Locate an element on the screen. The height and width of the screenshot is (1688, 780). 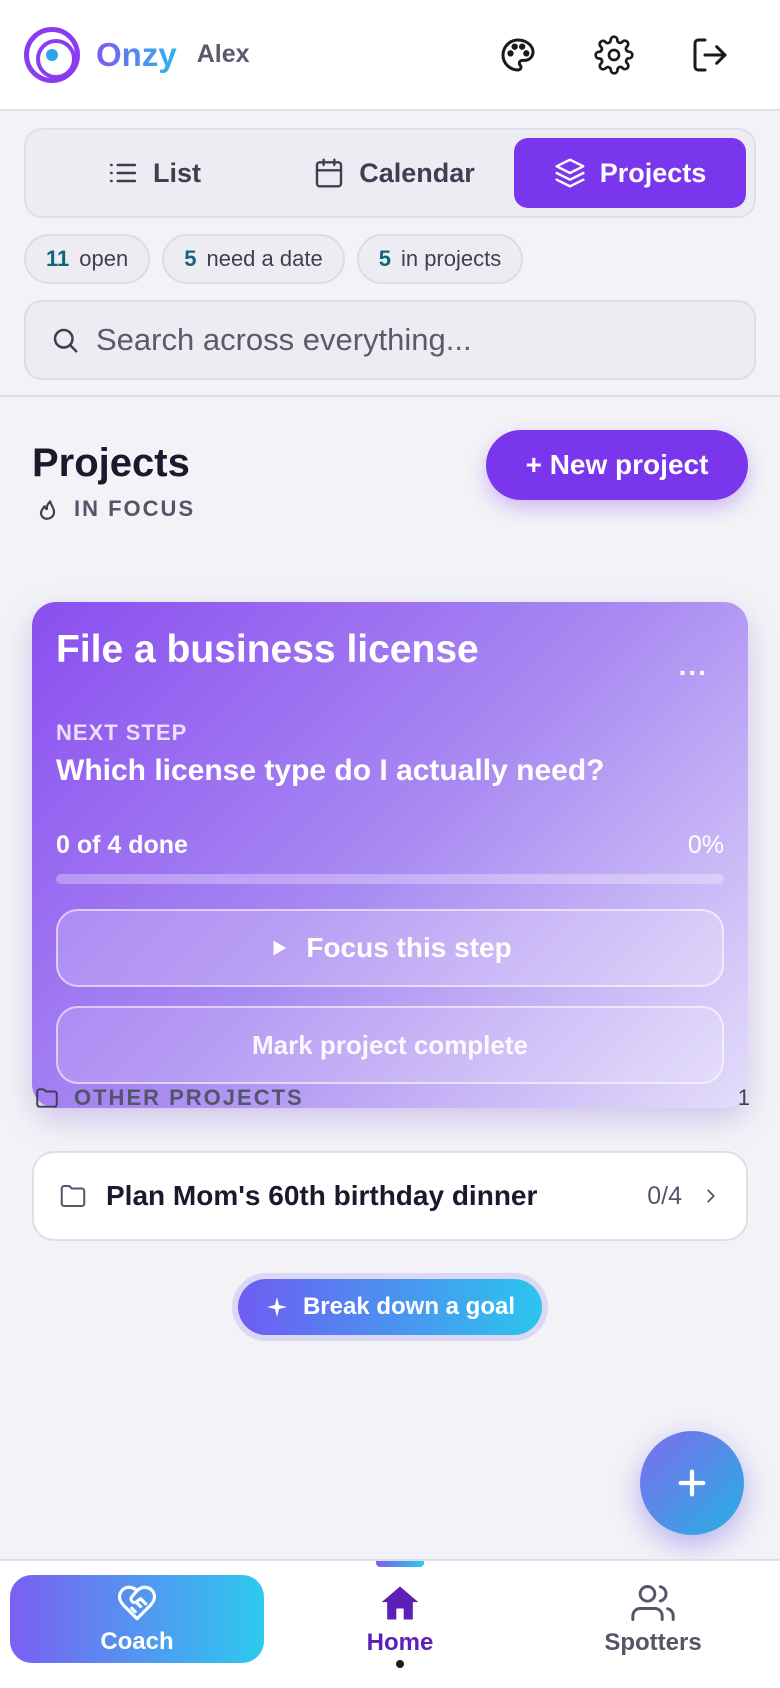
bottom-nav: Coach Home Spotters is located at coordinates (390, 1623).